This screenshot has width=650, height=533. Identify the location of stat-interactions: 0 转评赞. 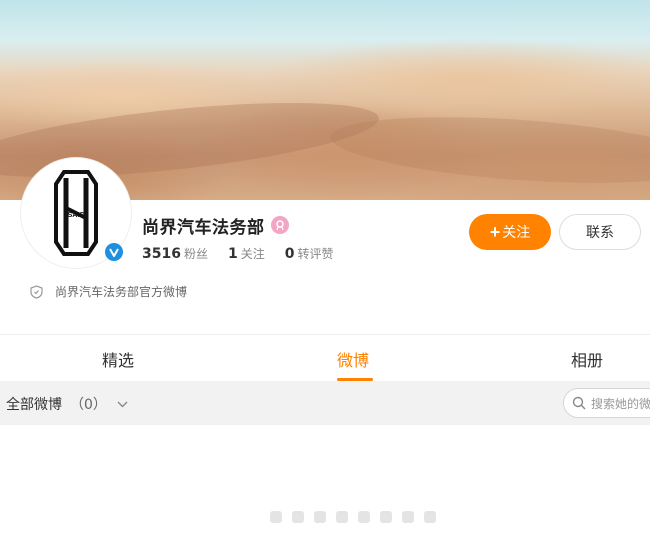
(309, 253).